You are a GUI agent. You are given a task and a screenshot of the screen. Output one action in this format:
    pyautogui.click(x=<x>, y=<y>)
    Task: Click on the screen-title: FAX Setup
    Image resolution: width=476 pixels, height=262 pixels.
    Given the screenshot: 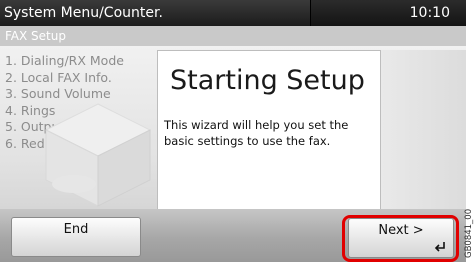 What is the action you would take?
    pyautogui.click(x=233, y=36)
    